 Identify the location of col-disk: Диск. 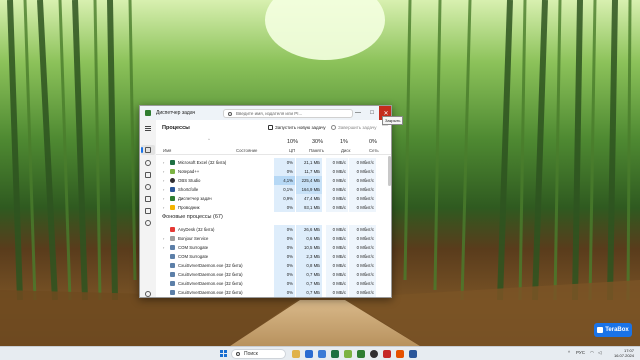
(345, 150).